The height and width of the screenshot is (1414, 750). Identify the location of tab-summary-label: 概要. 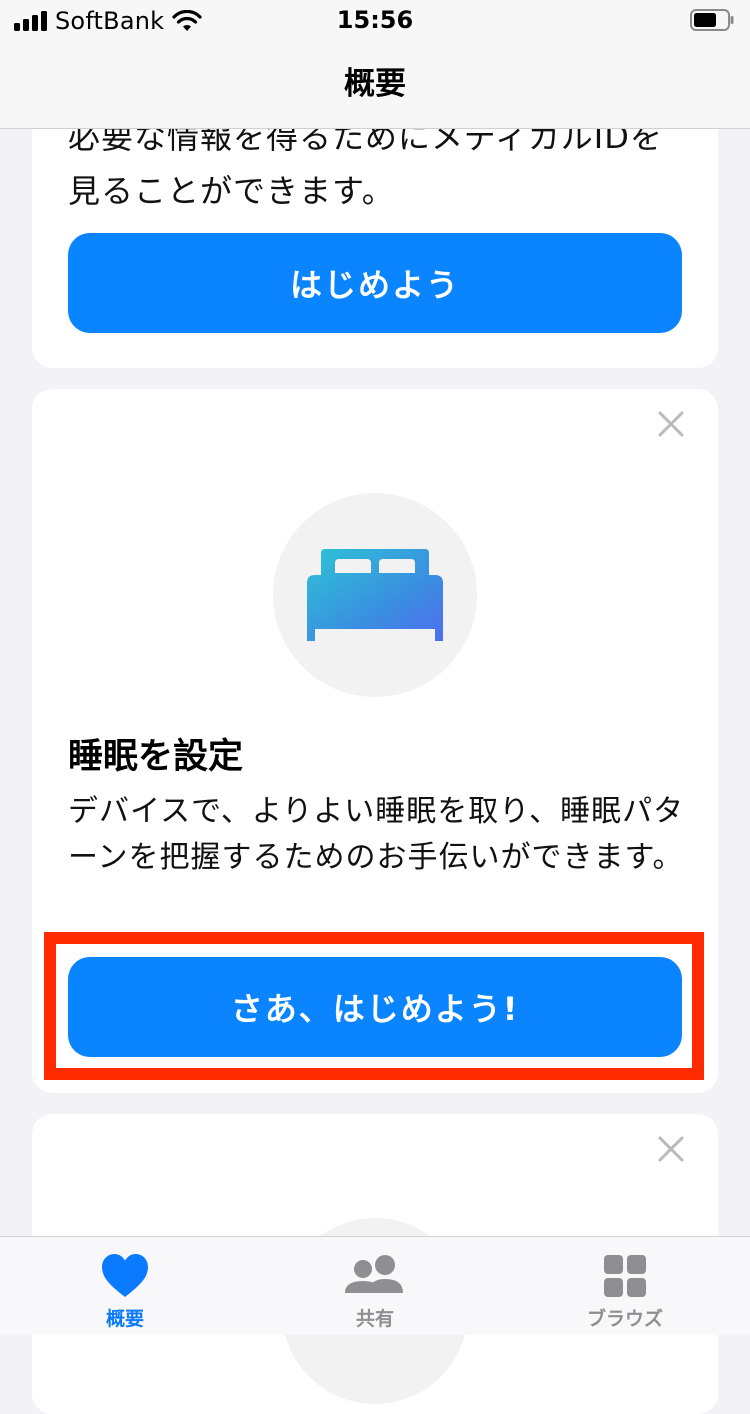
(124, 1319).